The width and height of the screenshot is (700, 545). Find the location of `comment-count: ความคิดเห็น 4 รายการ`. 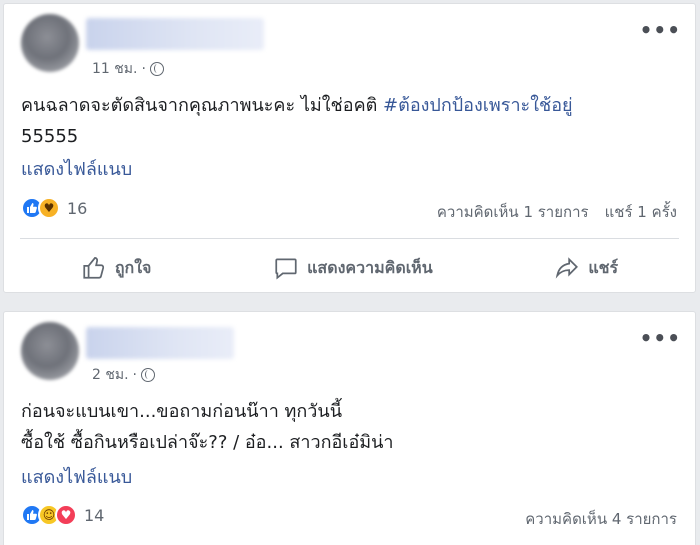

comment-count: ความคิดเห็น 4 รายการ is located at coordinates (601, 519).